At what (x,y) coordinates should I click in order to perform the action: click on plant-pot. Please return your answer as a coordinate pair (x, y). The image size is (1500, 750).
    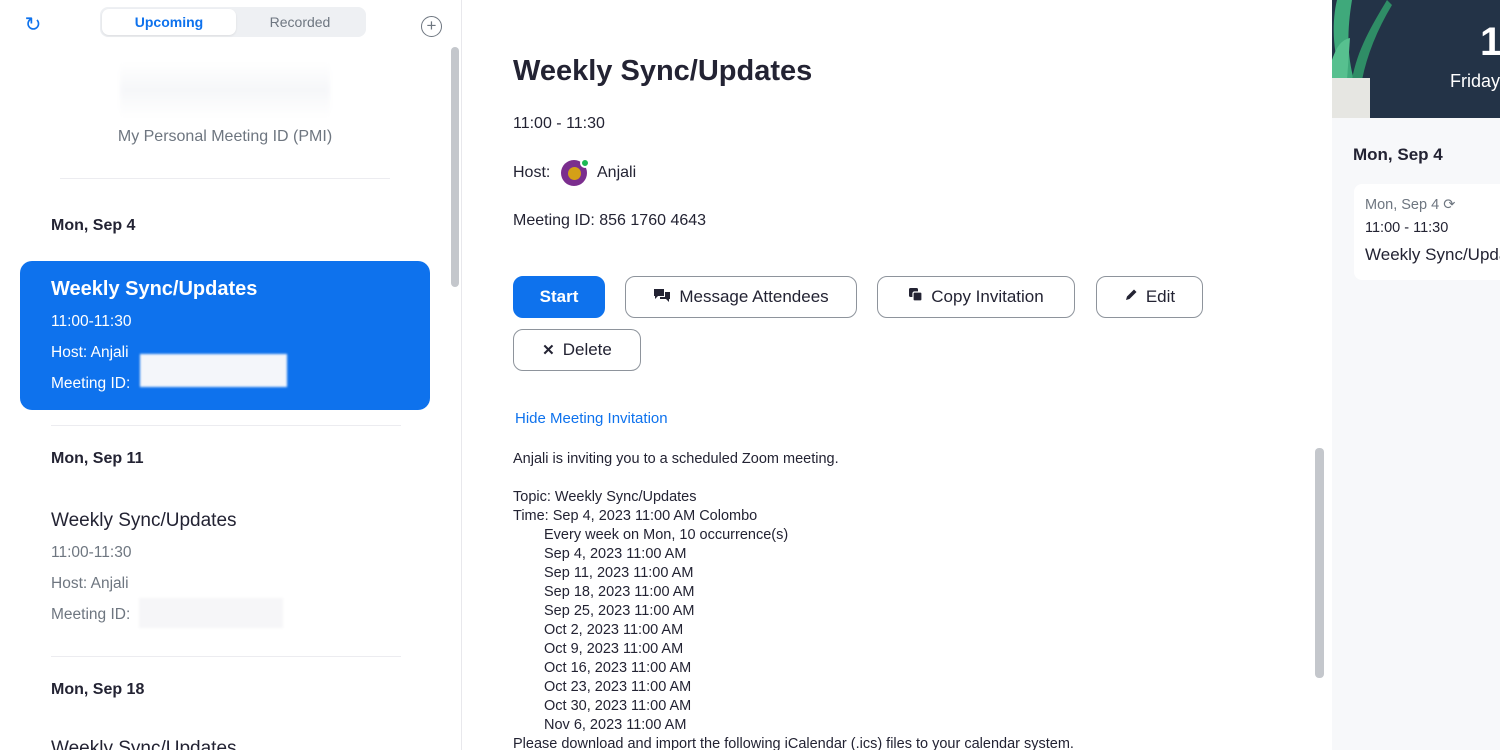
    Looking at the image, I should click on (1351, 98).